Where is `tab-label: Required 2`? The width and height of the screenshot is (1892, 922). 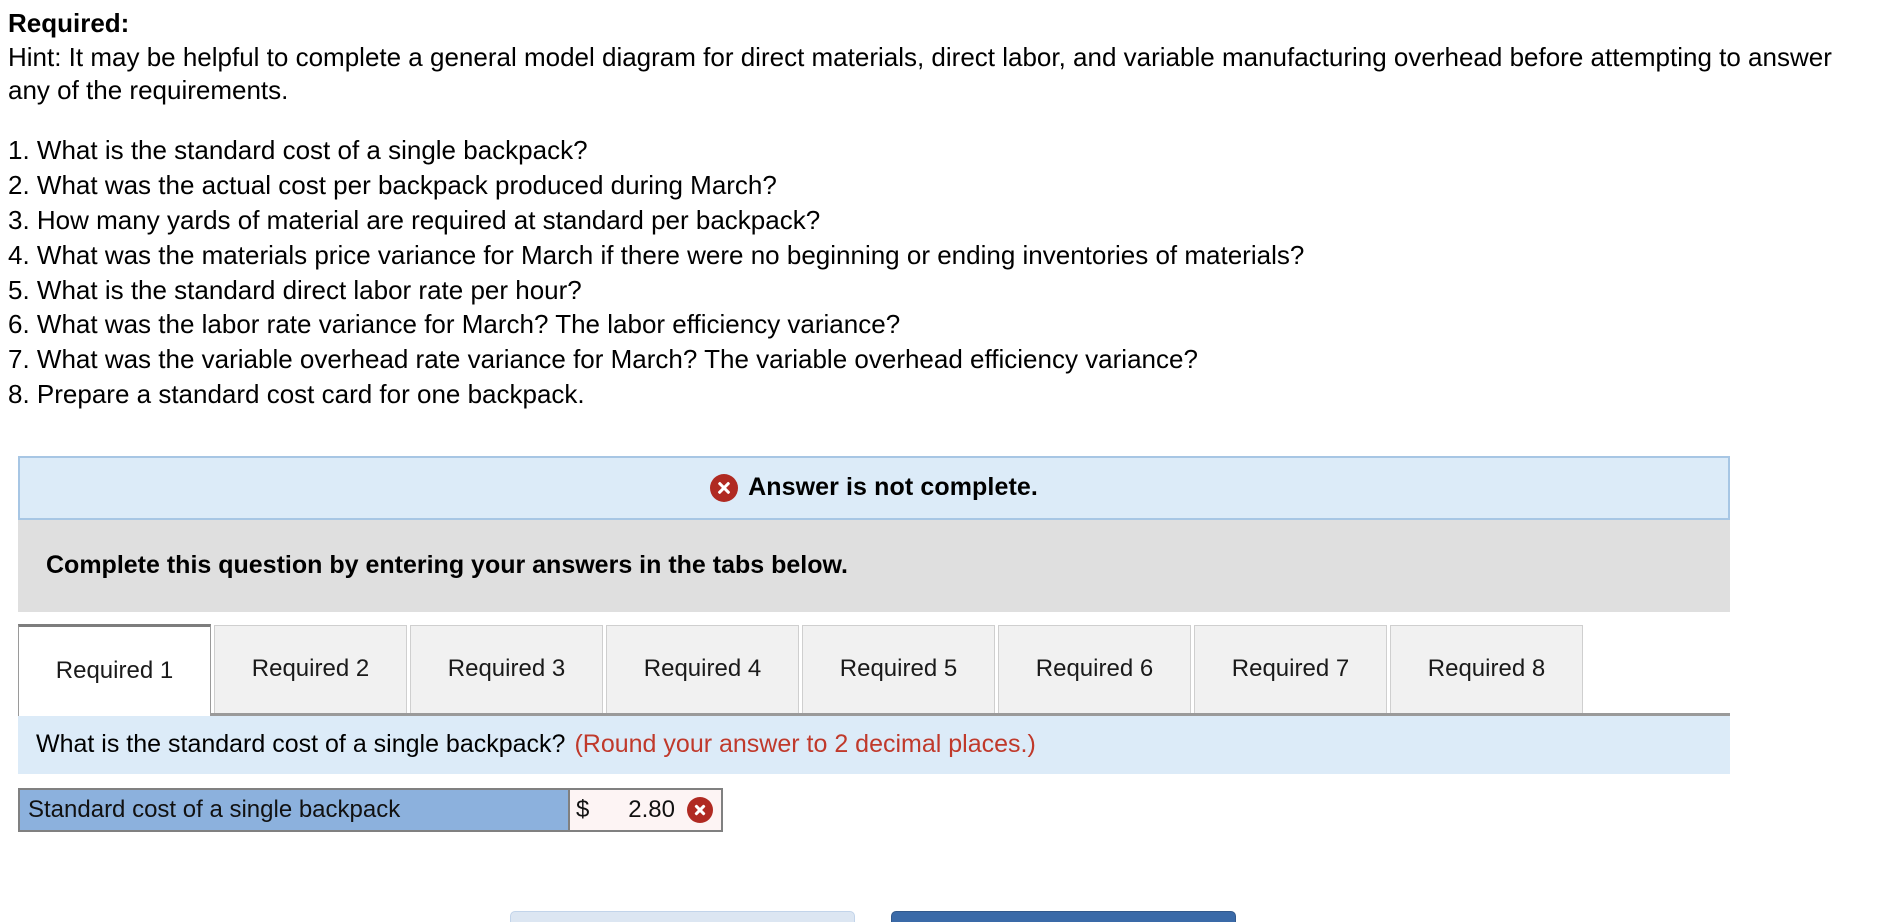 tab-label: Required 2 is located at coordinates (310, 669).